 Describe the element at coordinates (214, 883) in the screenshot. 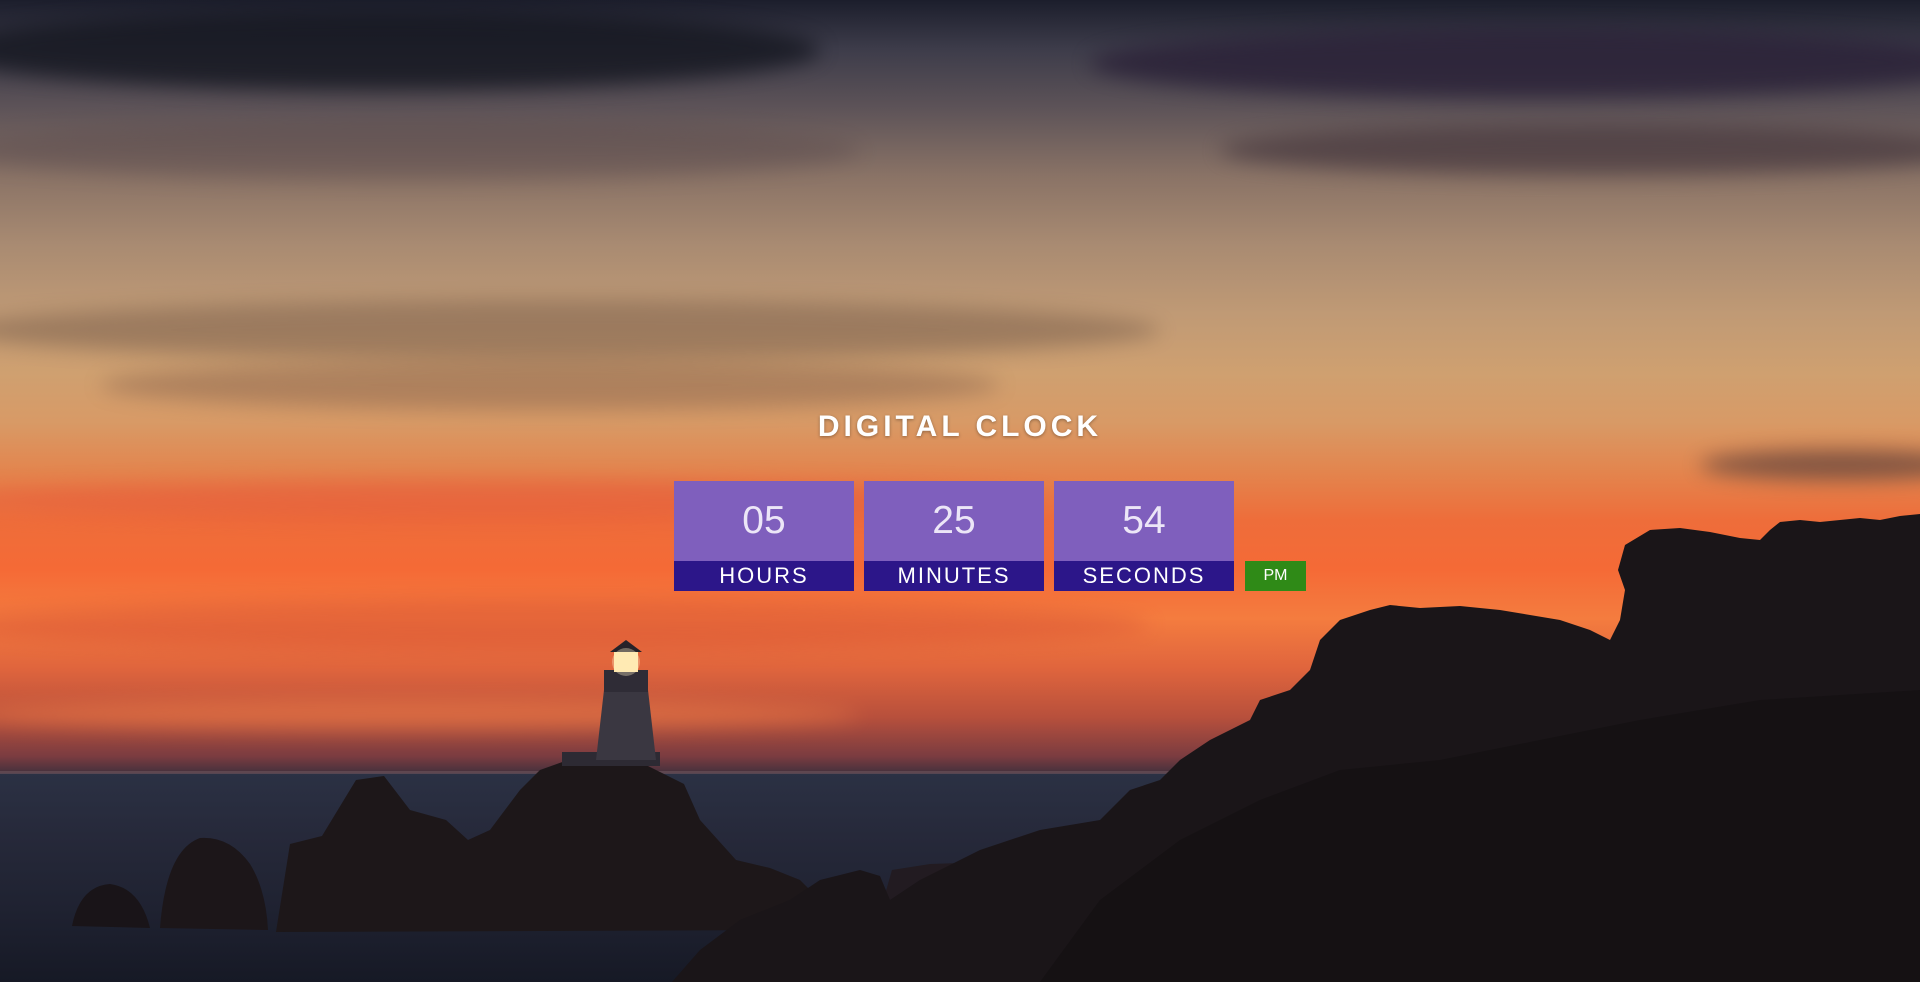

I see `rock-left-mid` at that location.